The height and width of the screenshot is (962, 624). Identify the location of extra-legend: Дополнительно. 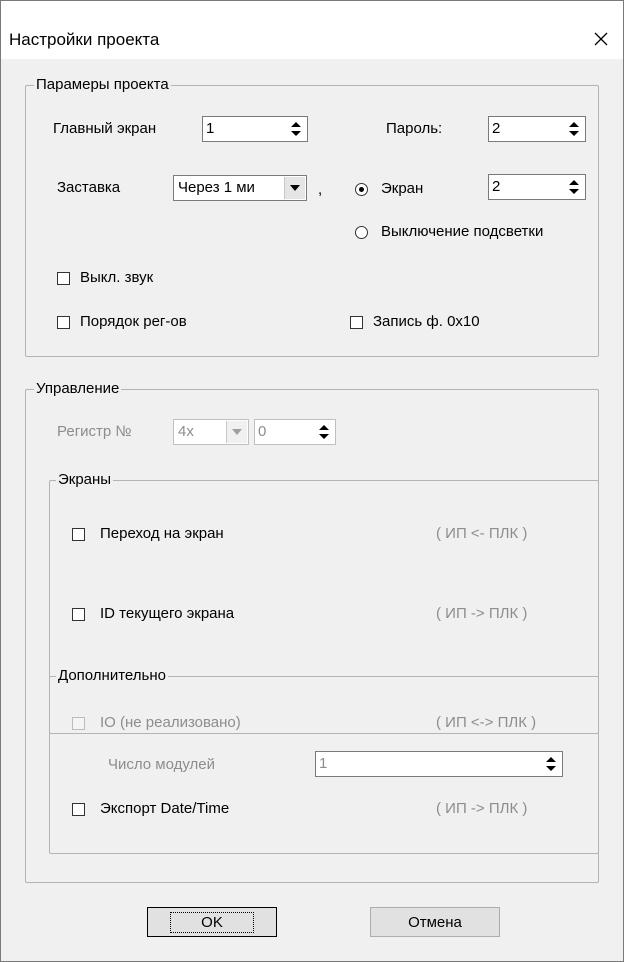
(112, 676).